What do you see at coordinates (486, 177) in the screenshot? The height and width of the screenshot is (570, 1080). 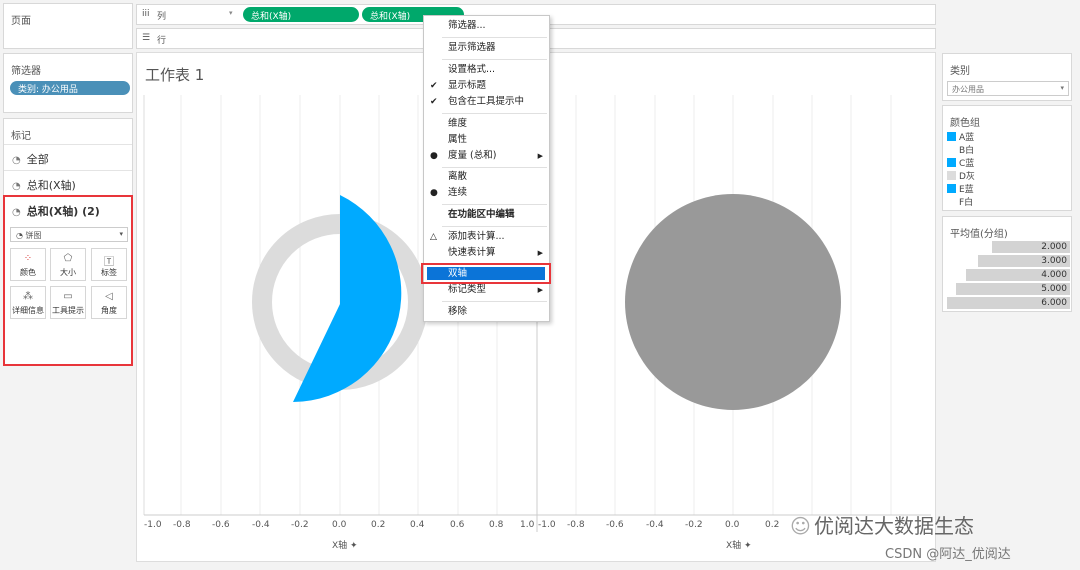 I see `menu-item-discrete: 离散` at bounding box center [486, 177].